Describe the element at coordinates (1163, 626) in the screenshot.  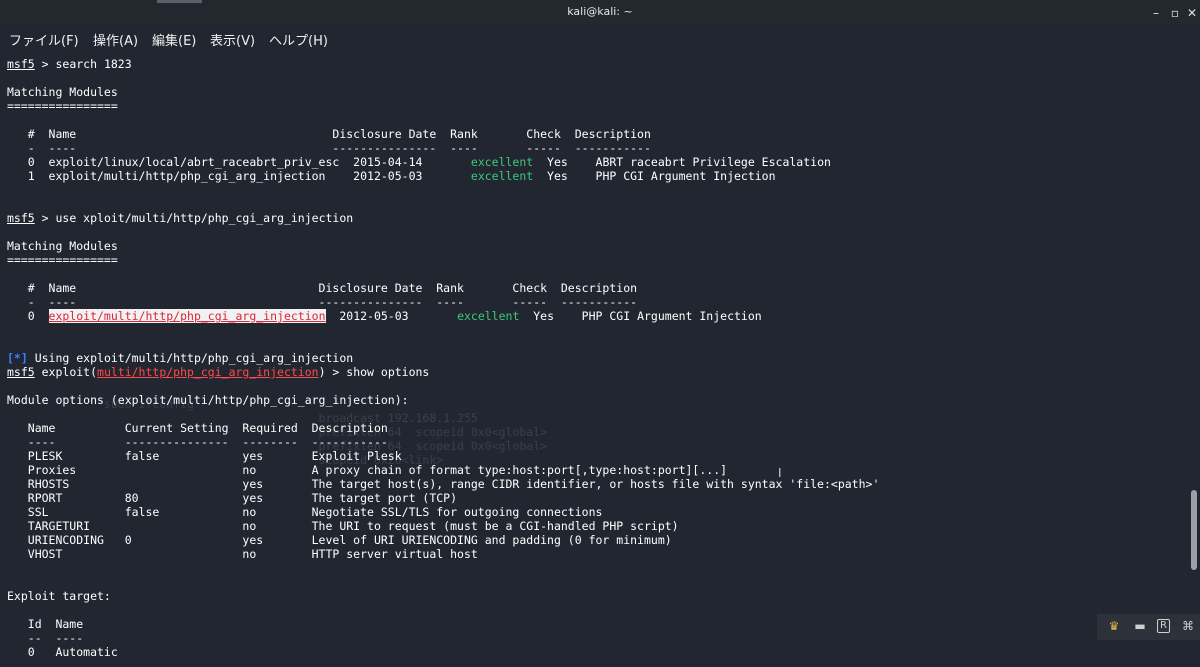
I see `r-icon: R` at that location.